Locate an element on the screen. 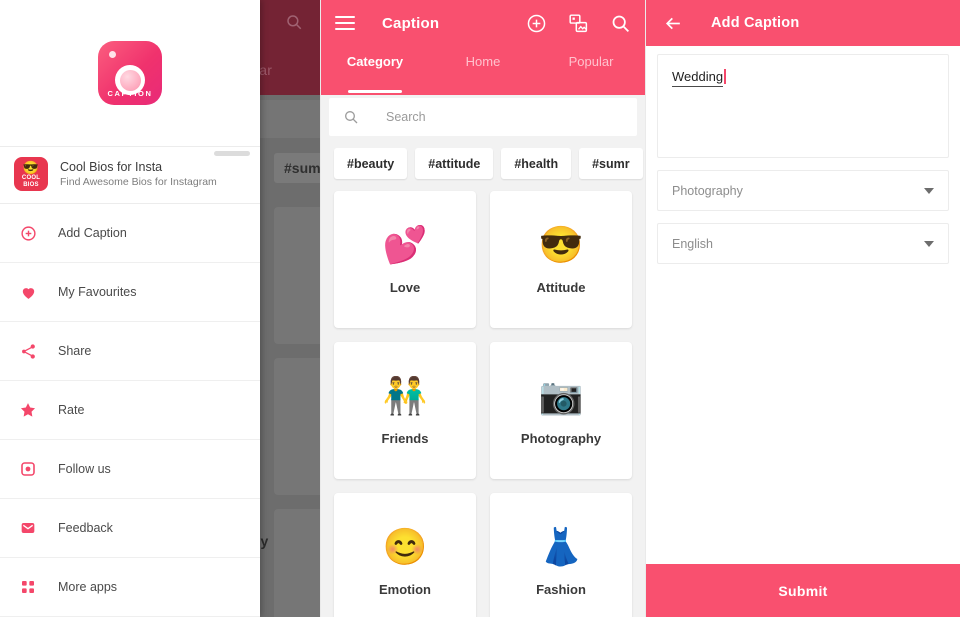 The height and width of the screenshot is (617, 960). hashtag-chip: #health is located at coordinates (536, 164).